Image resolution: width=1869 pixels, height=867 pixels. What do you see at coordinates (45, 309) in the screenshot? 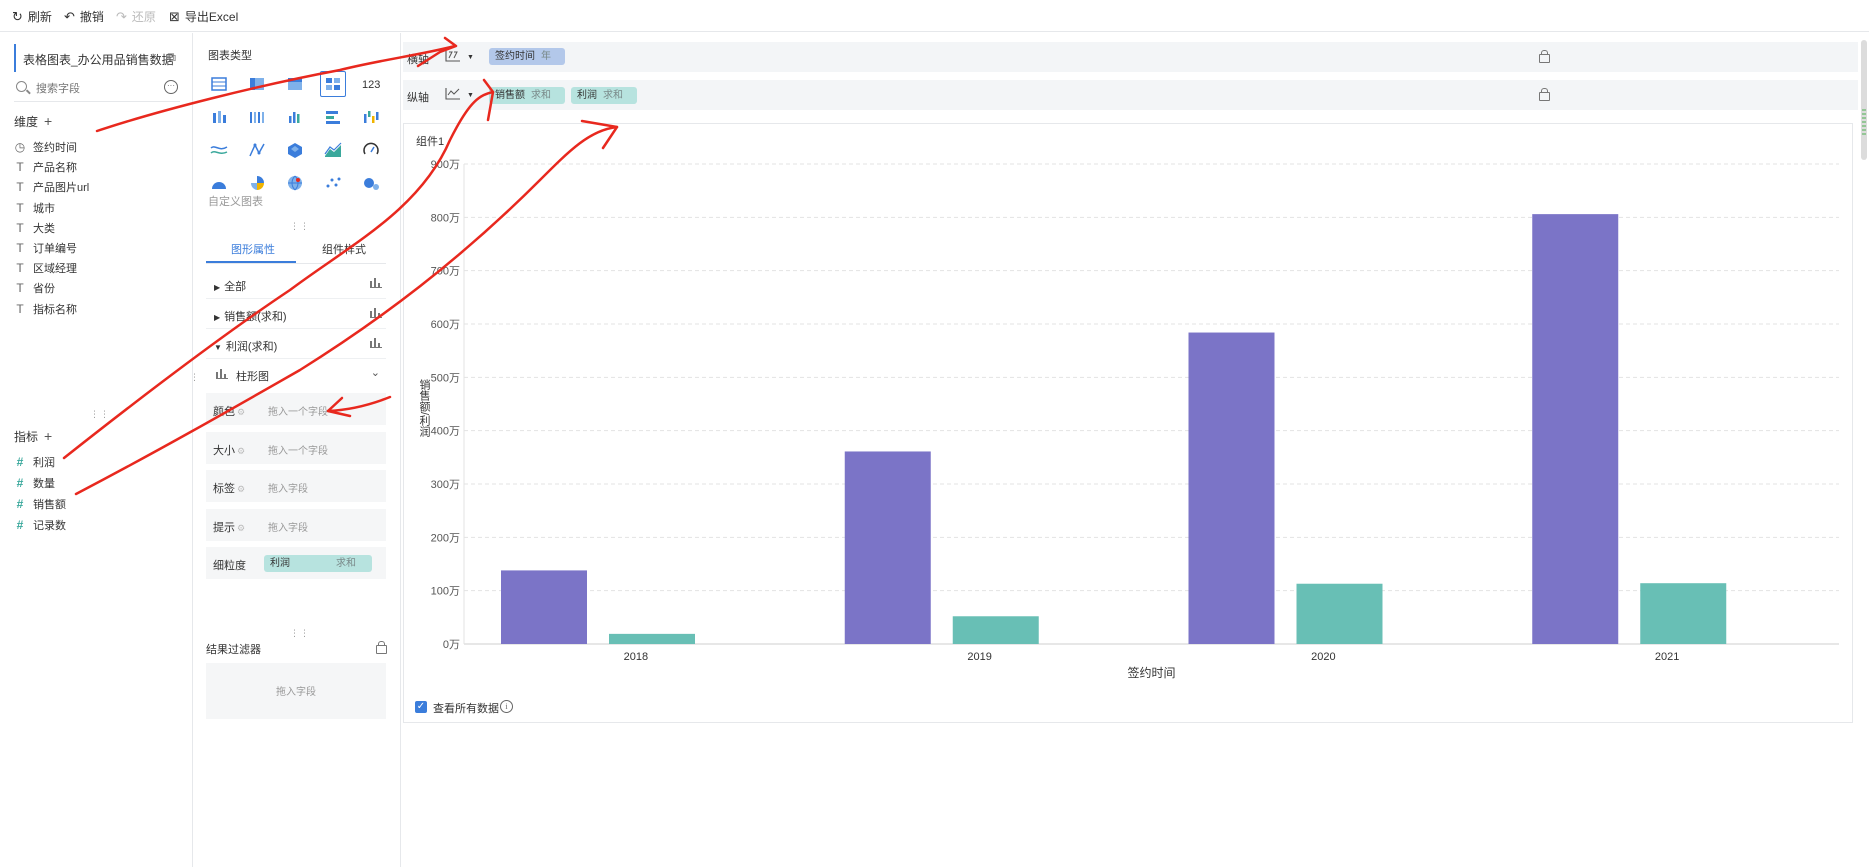
I see `dimension-field: T 指标名称` at bounding box center [45, 309].